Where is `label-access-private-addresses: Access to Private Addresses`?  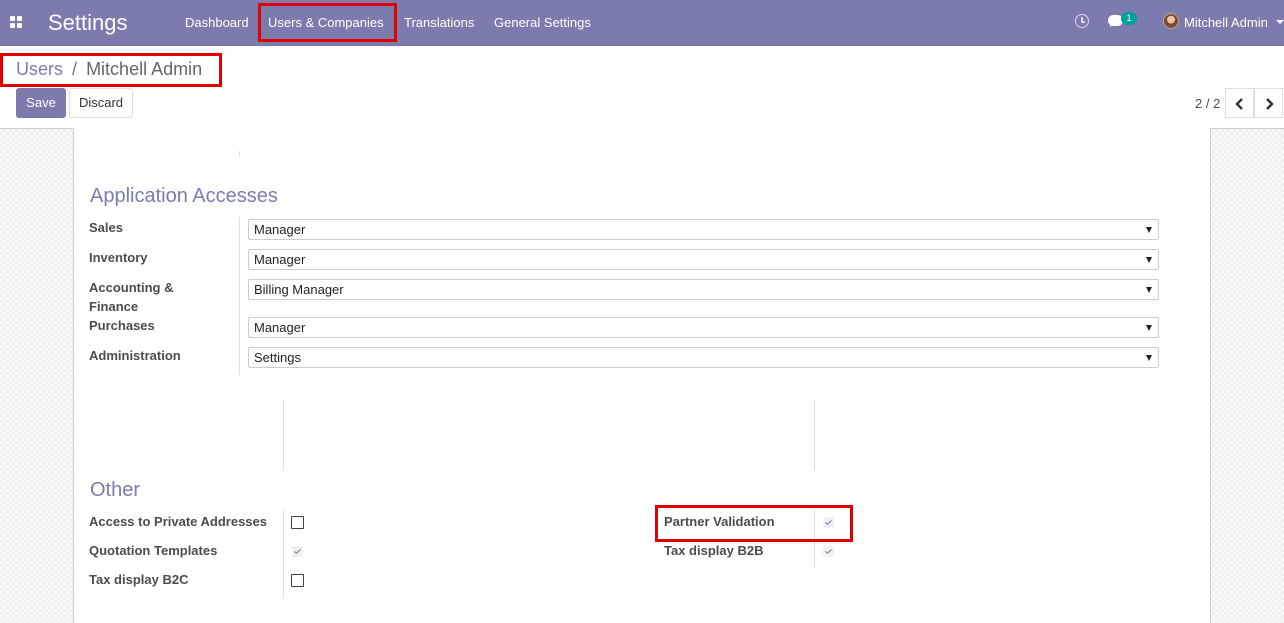 label-access-private-addresses: Access to Private Addresses is located at coordinates (178, 521).